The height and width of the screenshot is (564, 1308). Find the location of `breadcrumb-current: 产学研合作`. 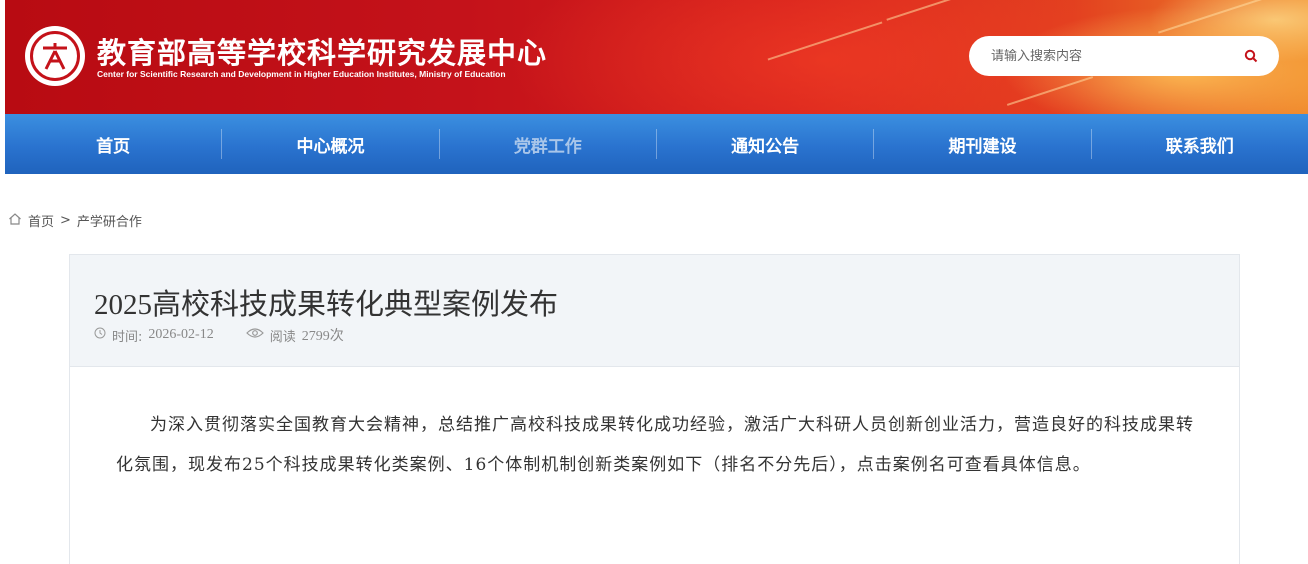

breadcrumb-current: 产学研合作 is located at coordinates (109, 220).